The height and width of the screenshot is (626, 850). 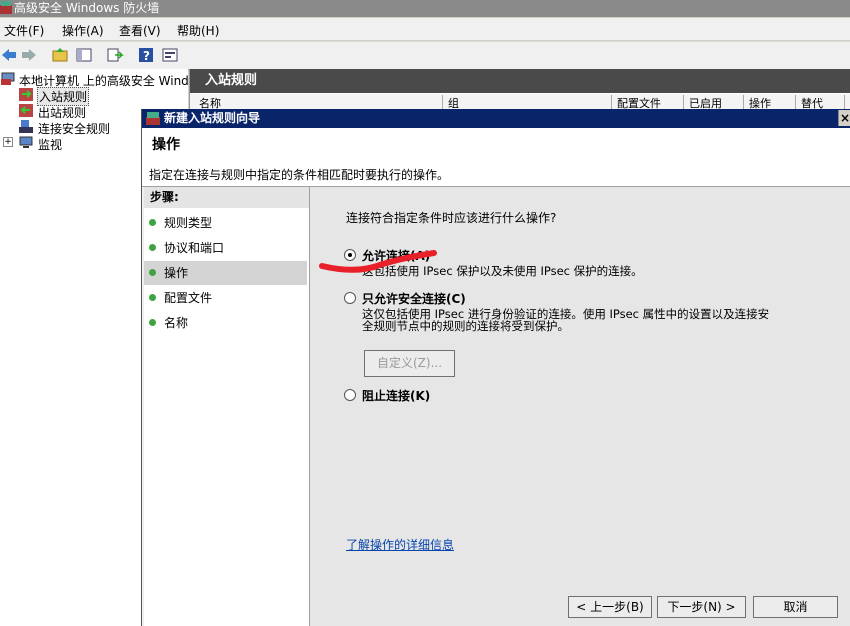 What do you see at coordinates (226, 197) in the screenshot?
I see `steps-heading: 步骤:` at bounding box center [226, 197].